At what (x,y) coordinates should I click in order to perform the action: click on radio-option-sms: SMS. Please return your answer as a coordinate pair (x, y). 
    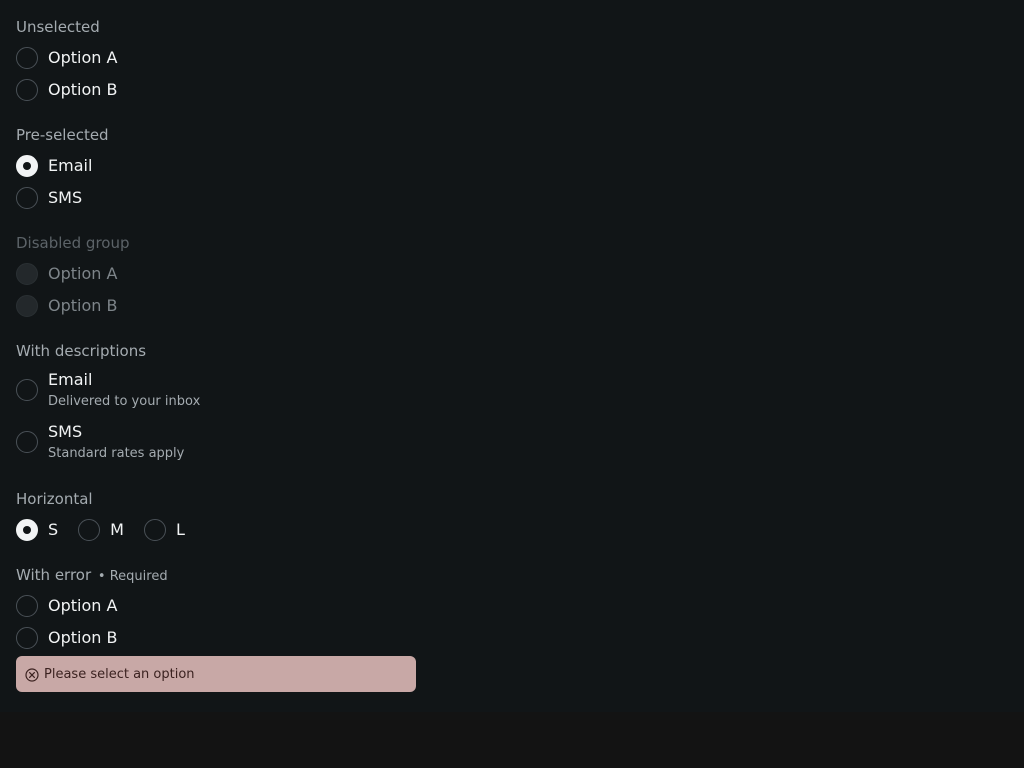
    Looking at the image, I should click on (216, 198).